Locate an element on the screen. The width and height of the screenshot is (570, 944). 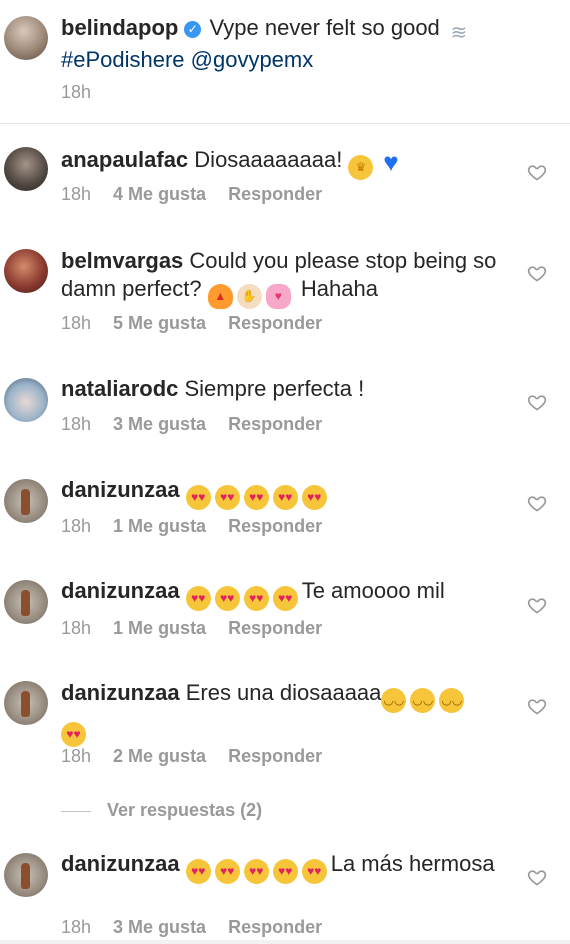
caption-avatar is located at coordinates (26, 38).